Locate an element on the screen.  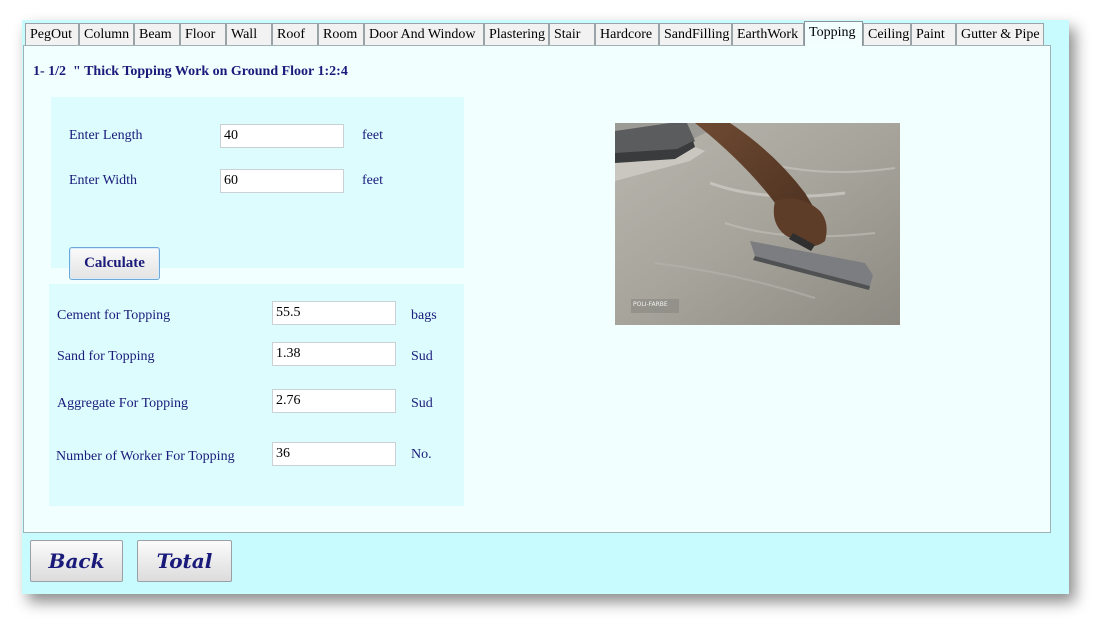
tab-stair: Stair is located at coordinates (572, 34).